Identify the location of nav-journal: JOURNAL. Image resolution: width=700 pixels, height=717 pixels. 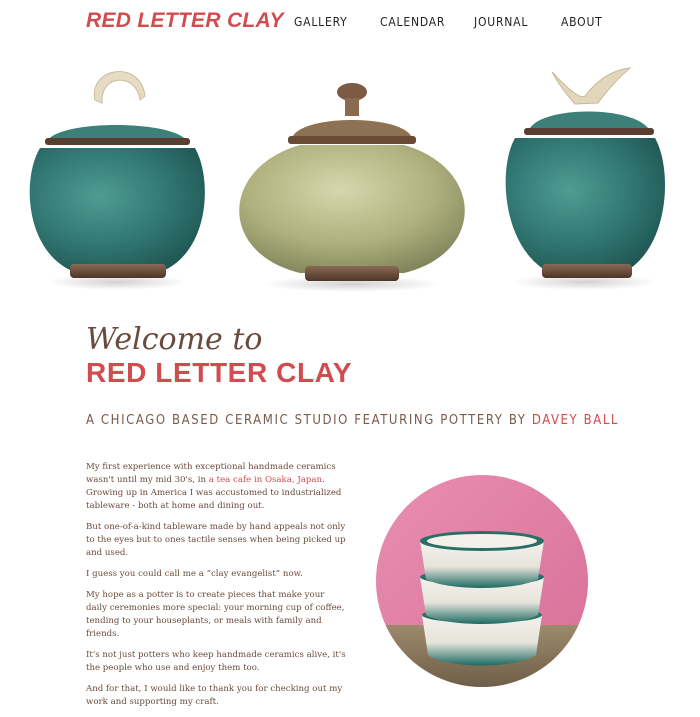
(501, 22).